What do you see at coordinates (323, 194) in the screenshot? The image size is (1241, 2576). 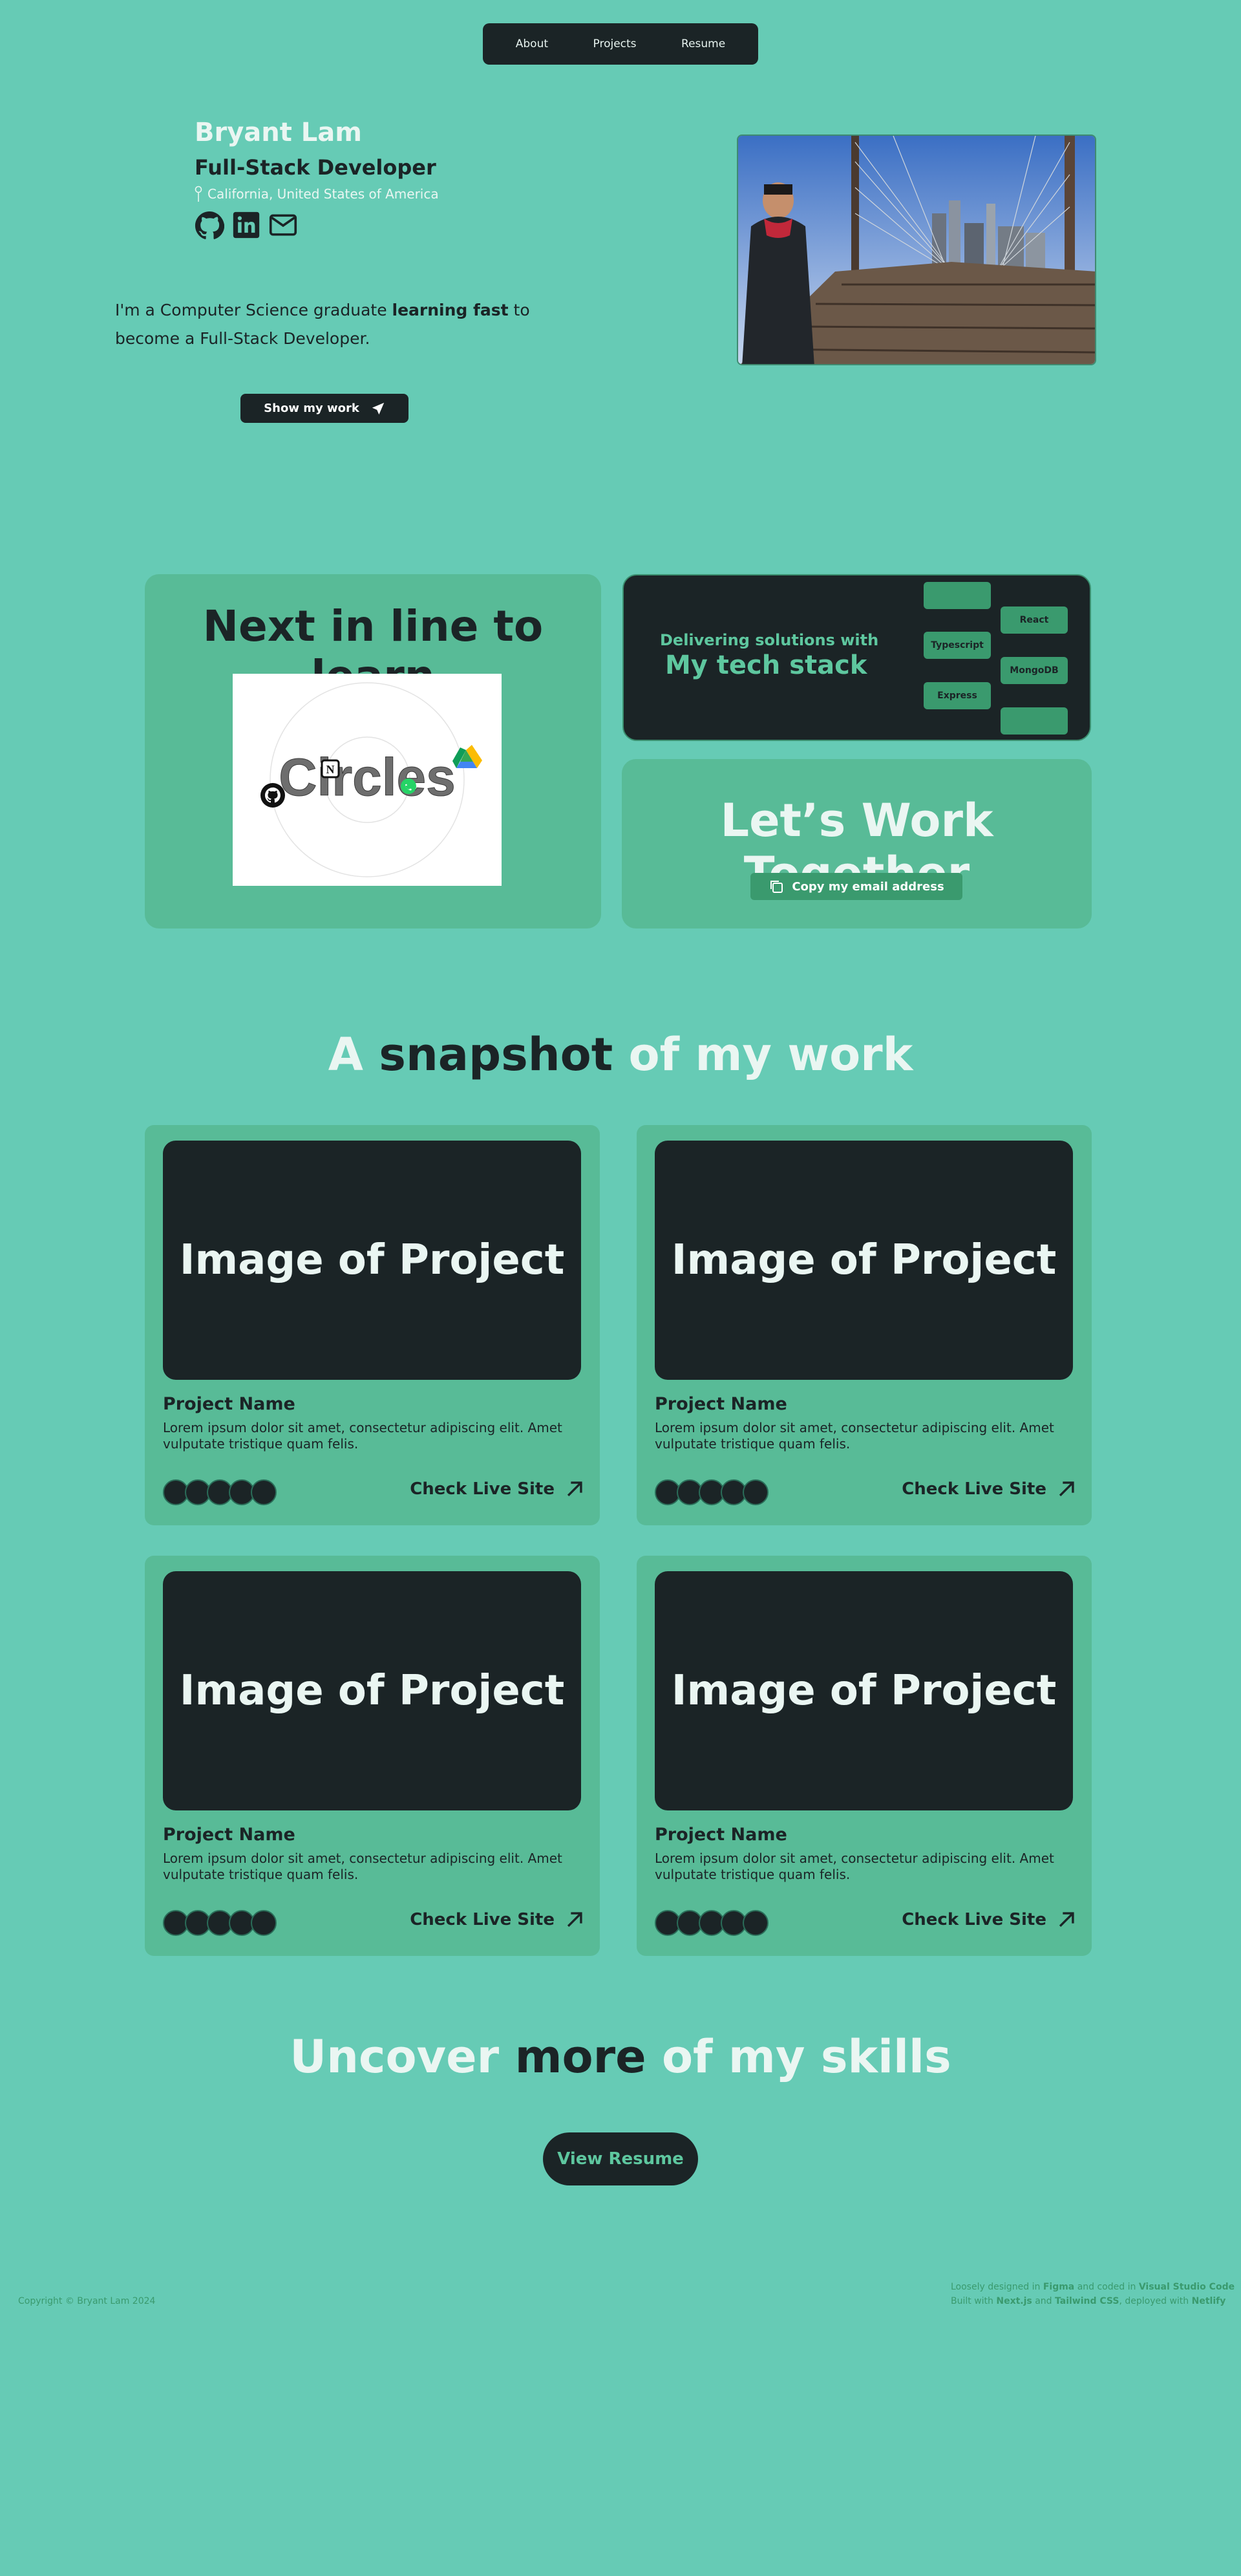 I see `hero-location-text: California, United States of America` at bounding box center [323, 194].